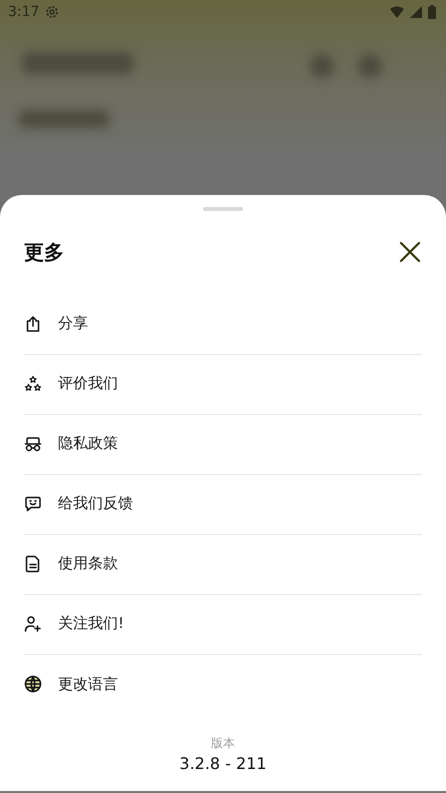  I want to click on version-number: 3.2.8 - 211, so click(223, 763).